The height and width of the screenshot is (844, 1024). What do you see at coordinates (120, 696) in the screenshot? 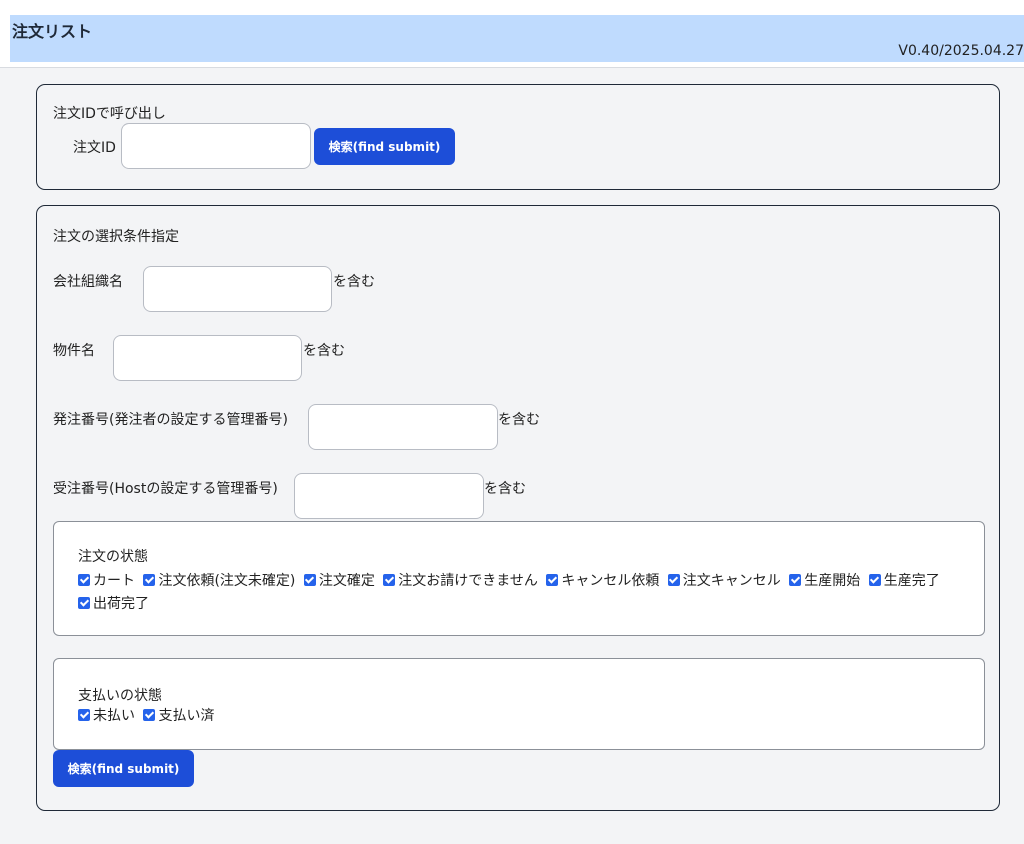
I see `payment-status-heading: 支払いの状態` at bounding box center [120, 696].